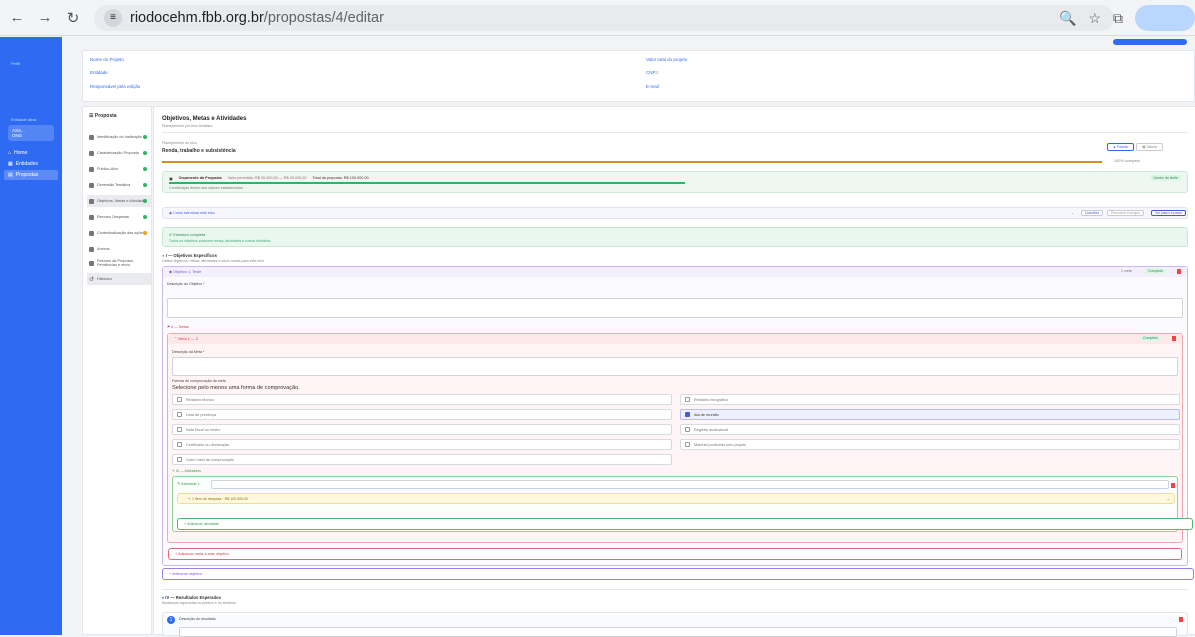 Image resolution: width=1195 pixels, height=637 pixels. Describe the element at coordinates (675, 554) in the screenshot. I see `add-meta-button: + Adicionar meta a este objetivo` at that location.